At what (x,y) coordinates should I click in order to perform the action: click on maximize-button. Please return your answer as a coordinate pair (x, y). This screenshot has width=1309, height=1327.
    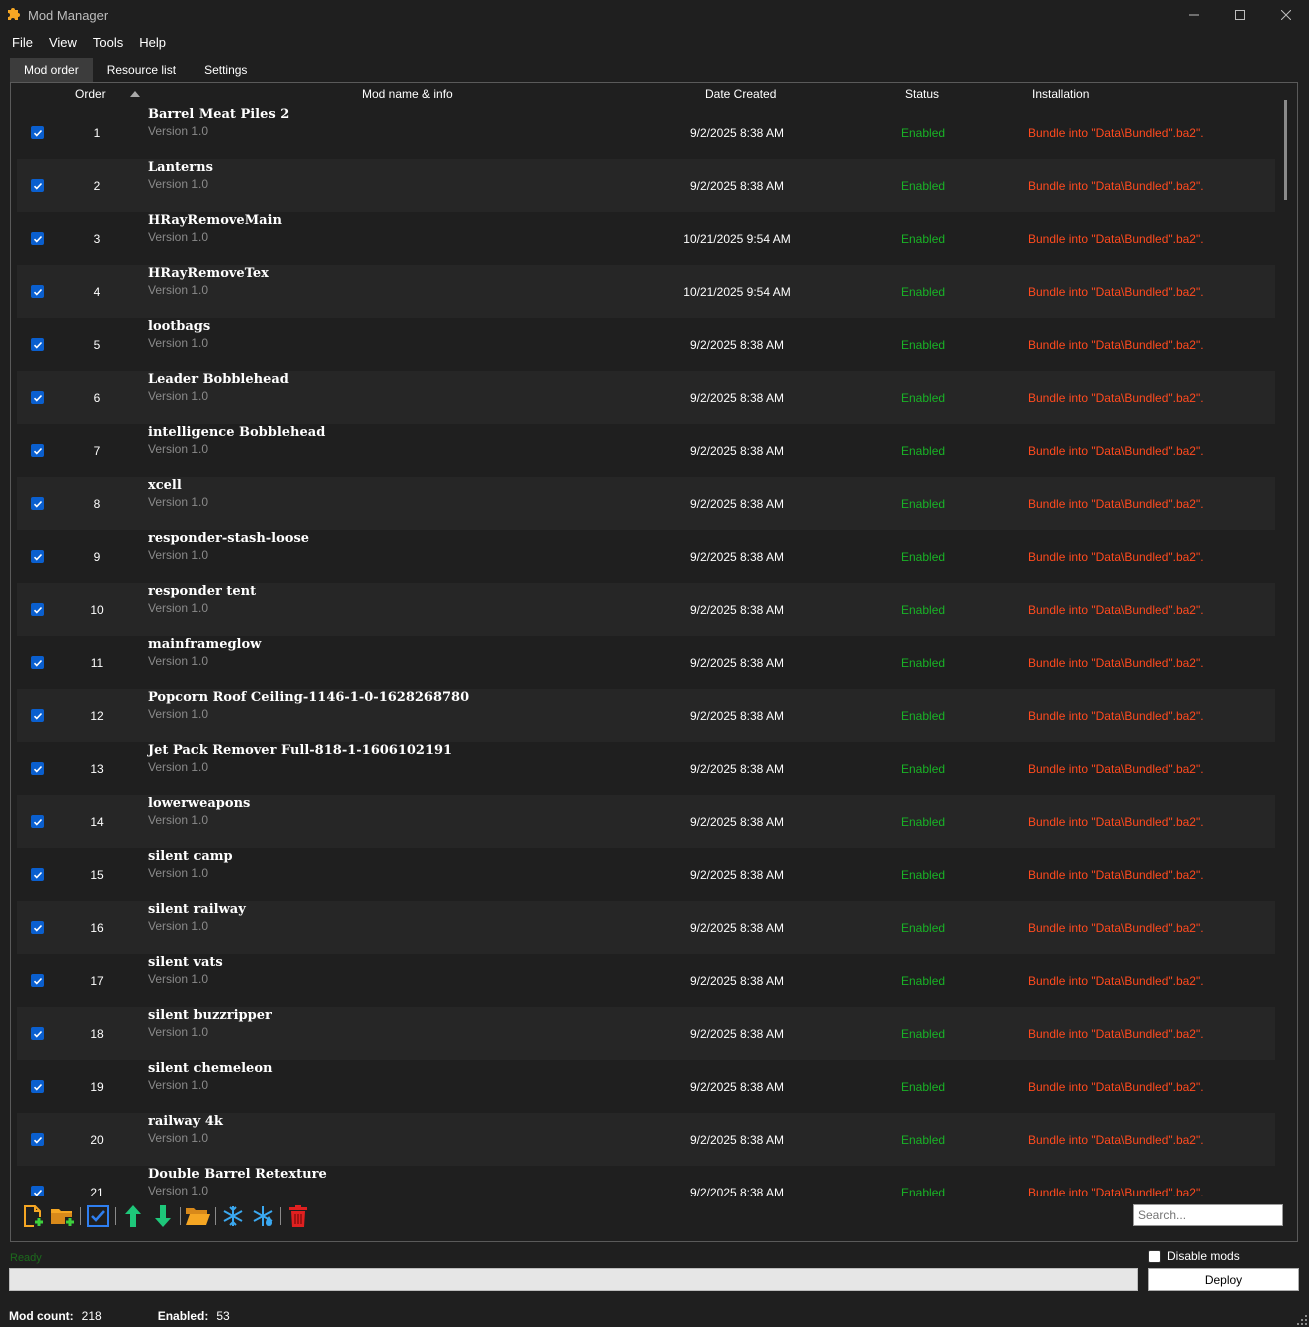
    Looking at the image, I should click on (1240, 15).